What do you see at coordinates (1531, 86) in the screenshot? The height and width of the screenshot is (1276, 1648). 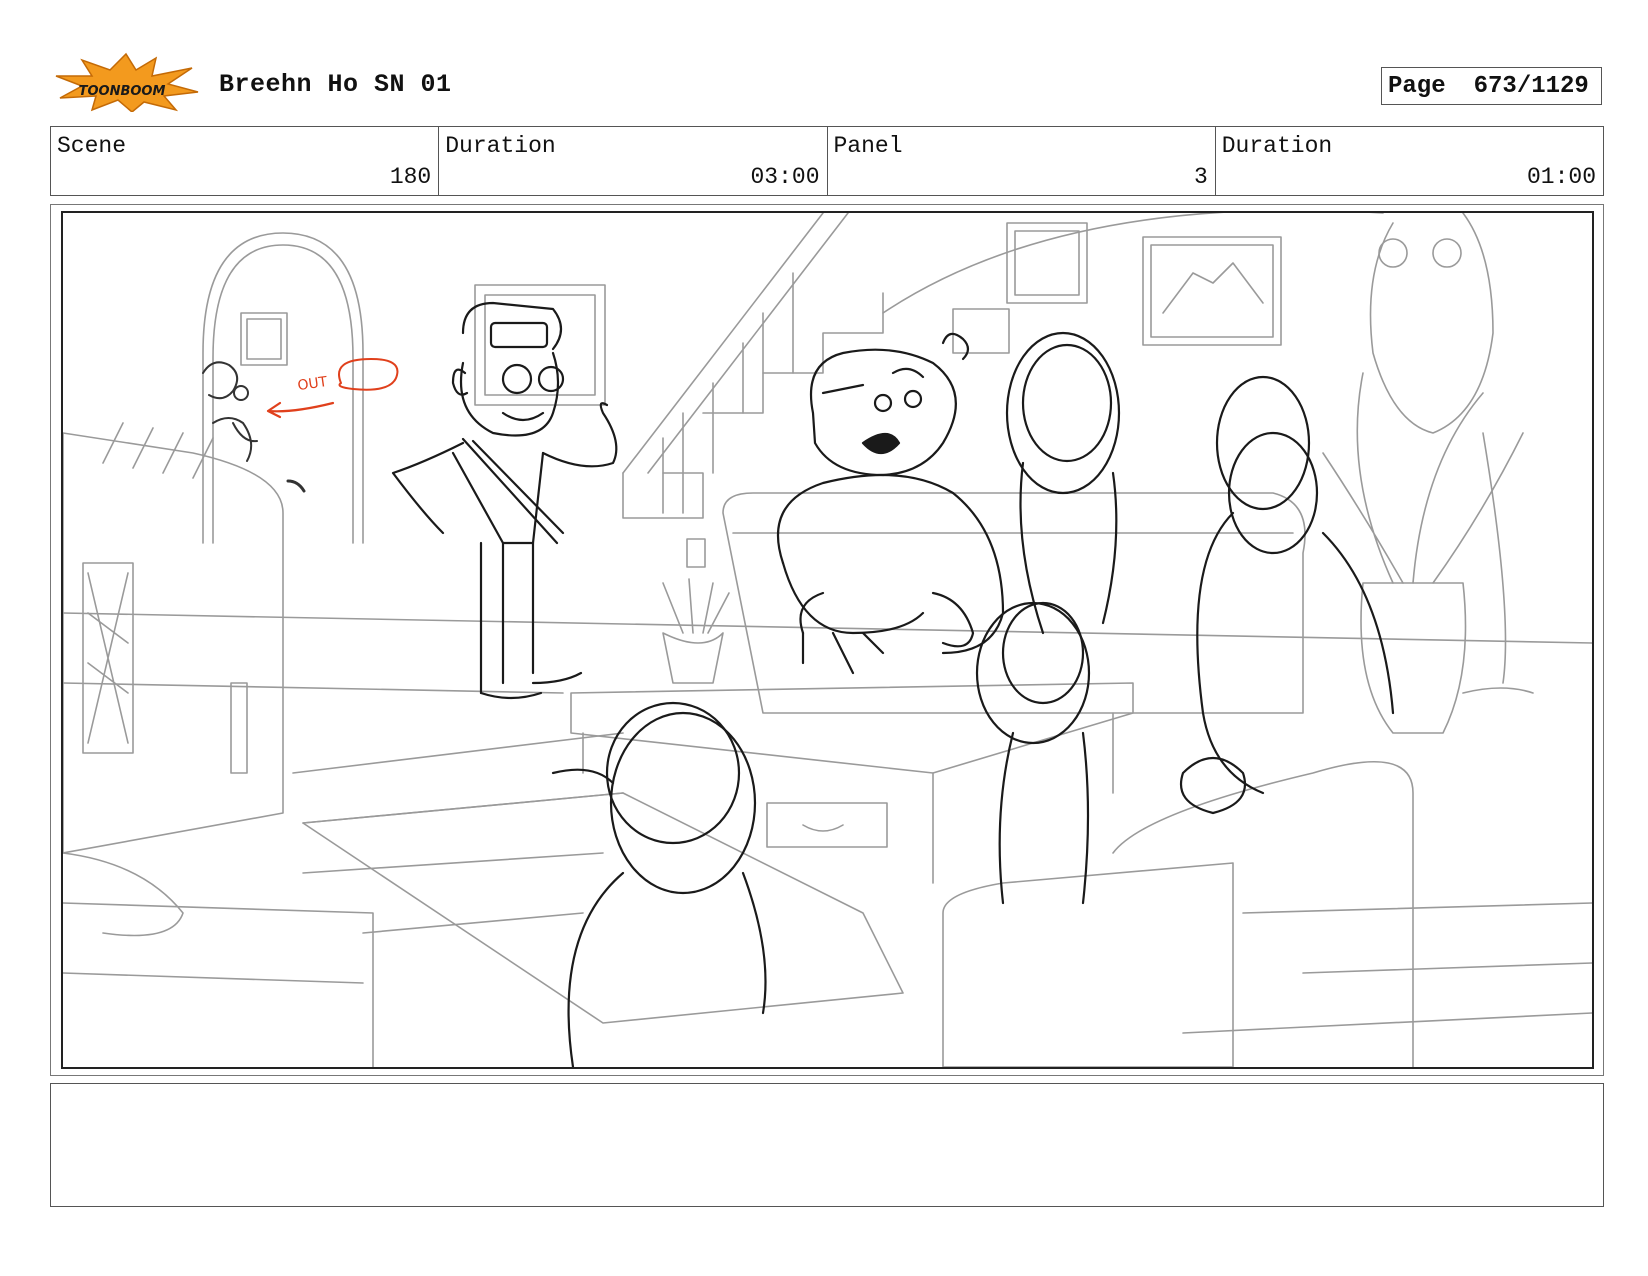 I see `page-value: 673/1129` at bounding box center [1531, 86].